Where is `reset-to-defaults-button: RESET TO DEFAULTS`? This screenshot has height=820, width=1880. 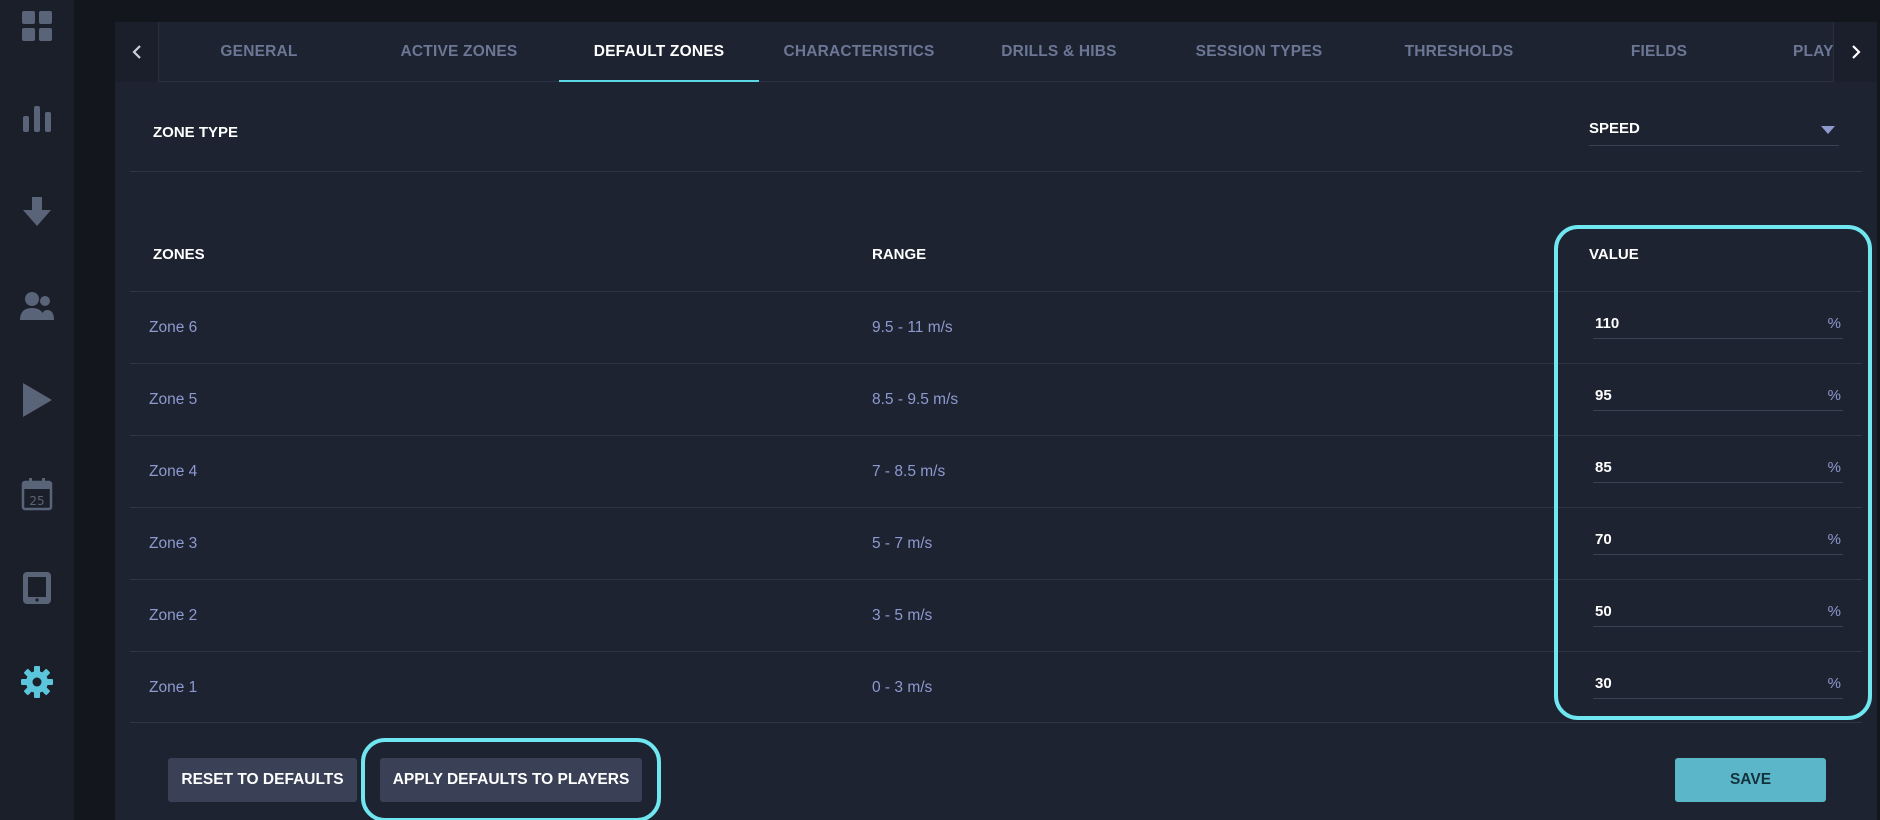 reset-to-defaults-button: RESET TO DEFAULTS is located at coordinates (262, 780).